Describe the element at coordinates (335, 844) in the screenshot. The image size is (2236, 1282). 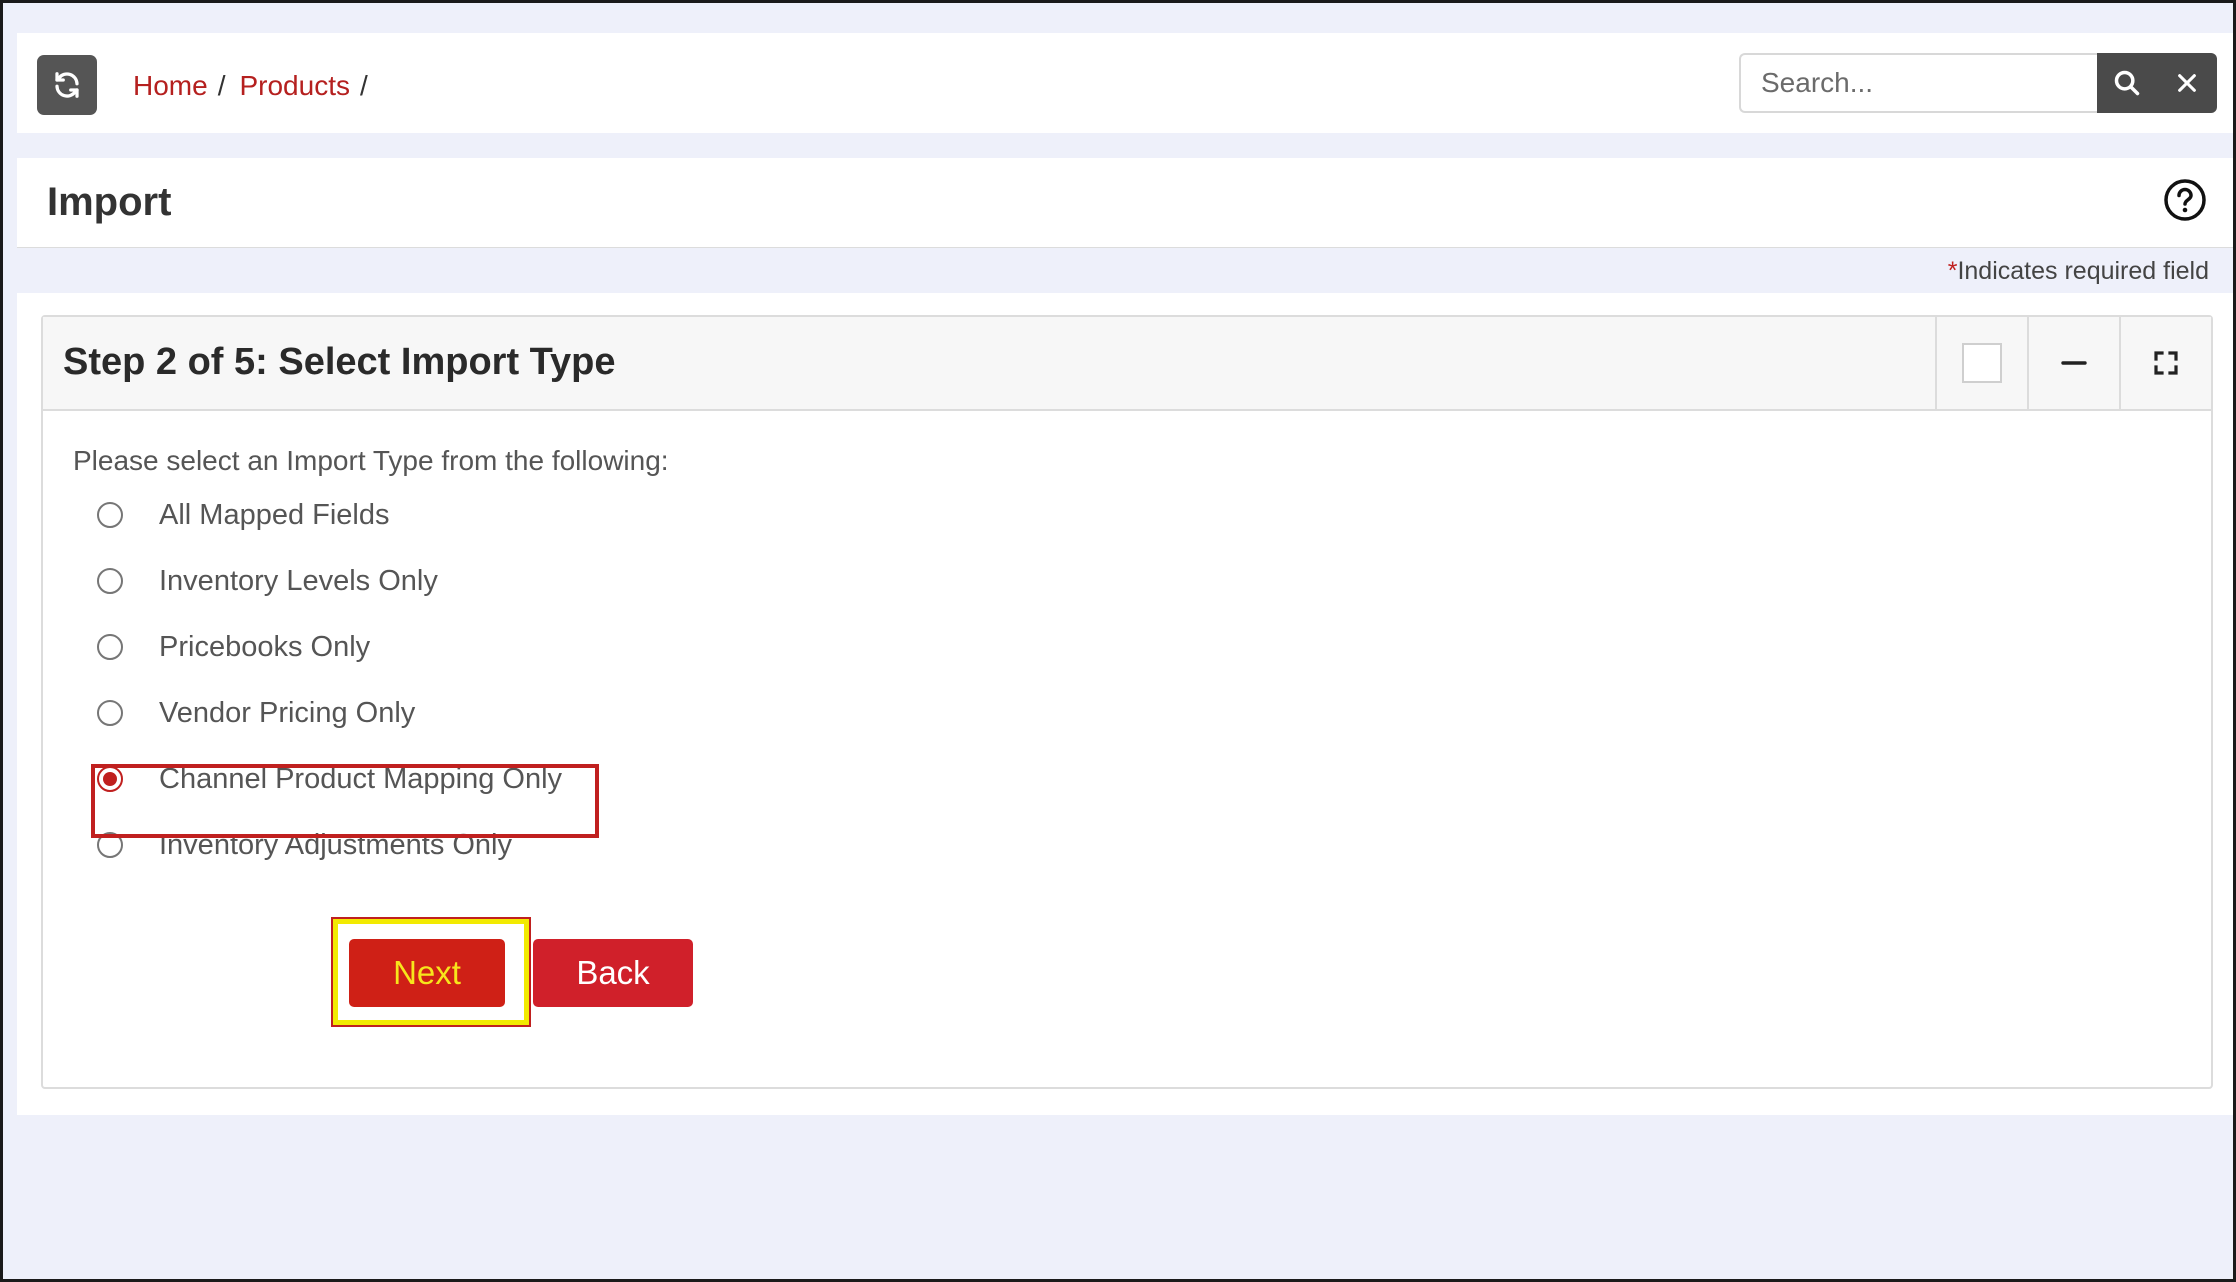
I see `option-label: Inventory Adjustments Only` at that location.